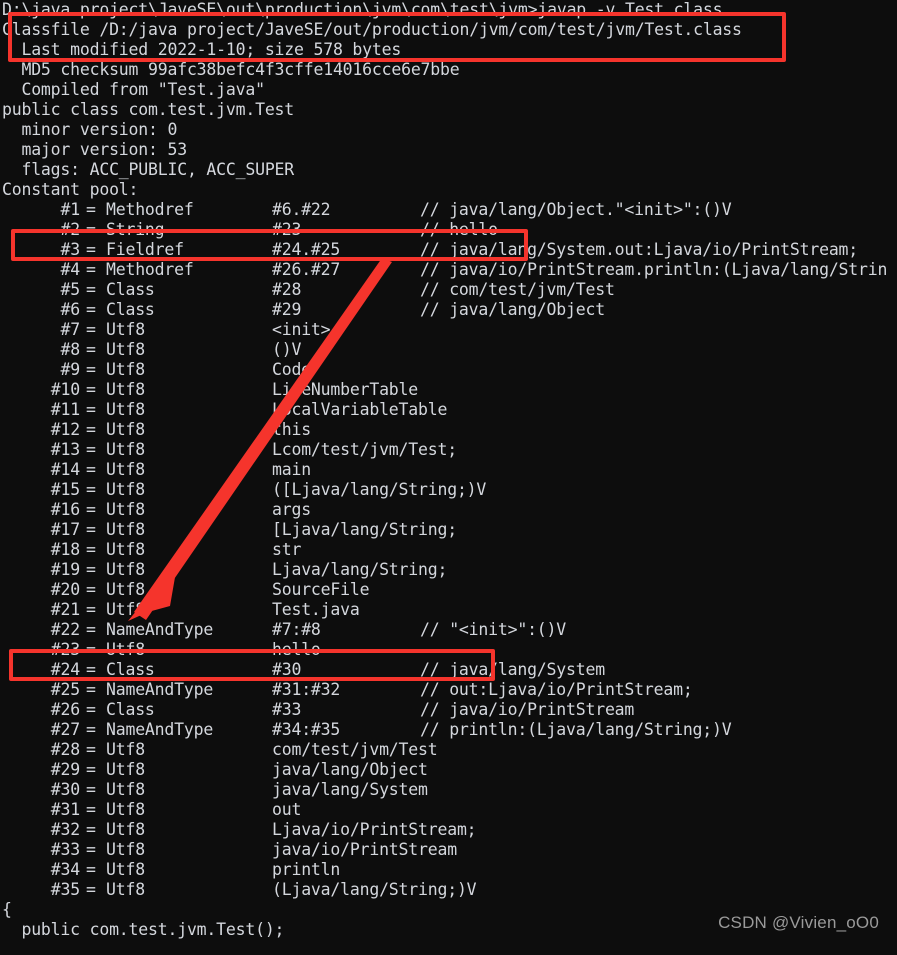  I want to click on constant-pool-index: #11, so click(65, 409).